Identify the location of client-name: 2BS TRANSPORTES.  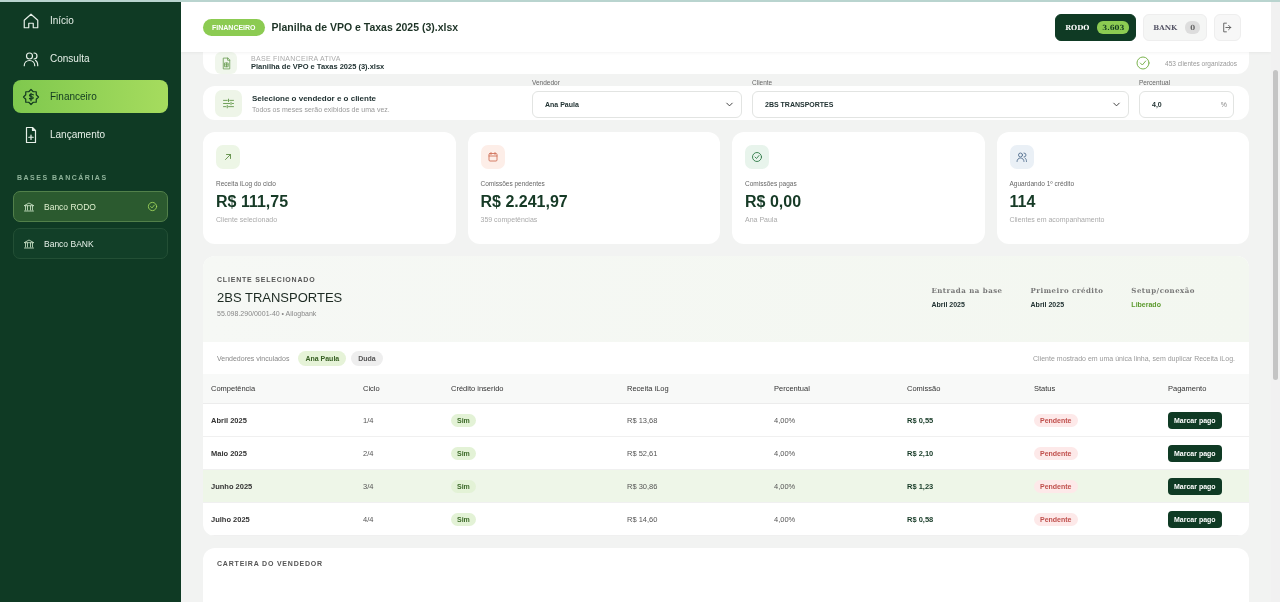
(280, 297).